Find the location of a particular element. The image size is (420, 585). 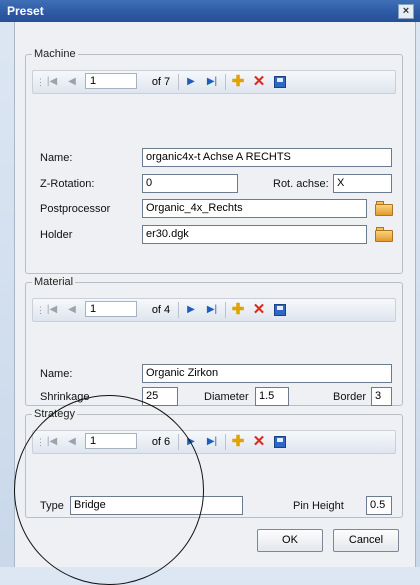

pin-height-field: 0.5 is located at coordinates (379, 505).